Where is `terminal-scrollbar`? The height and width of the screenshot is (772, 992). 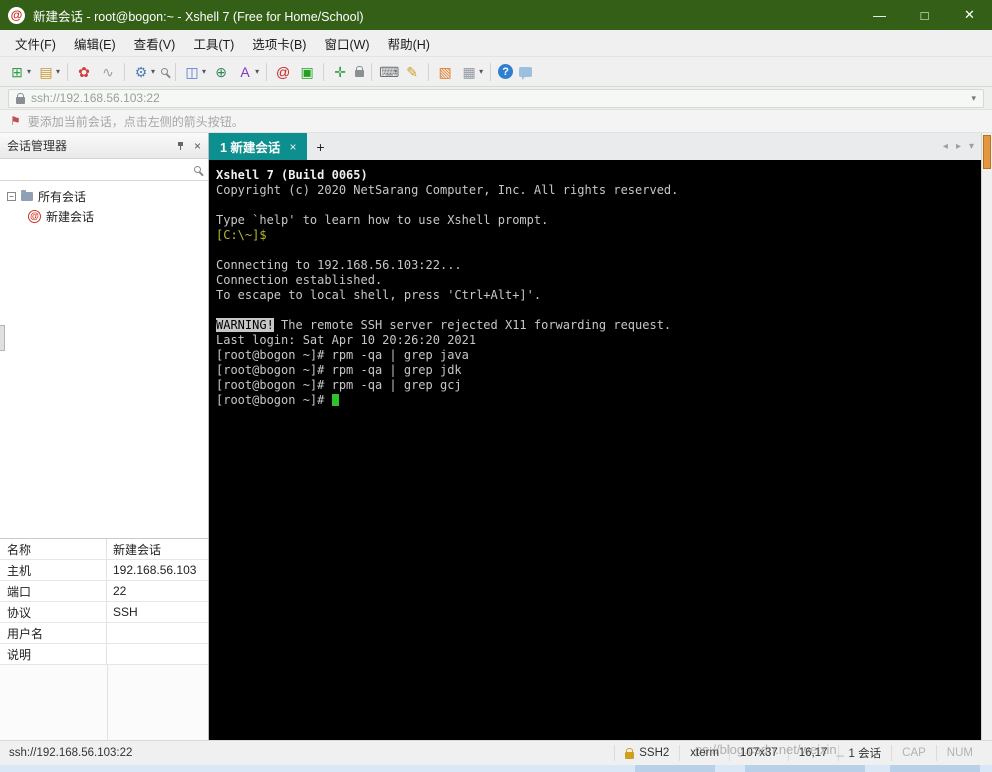
terminal-scrollbar is located at coordinates (986, 436).